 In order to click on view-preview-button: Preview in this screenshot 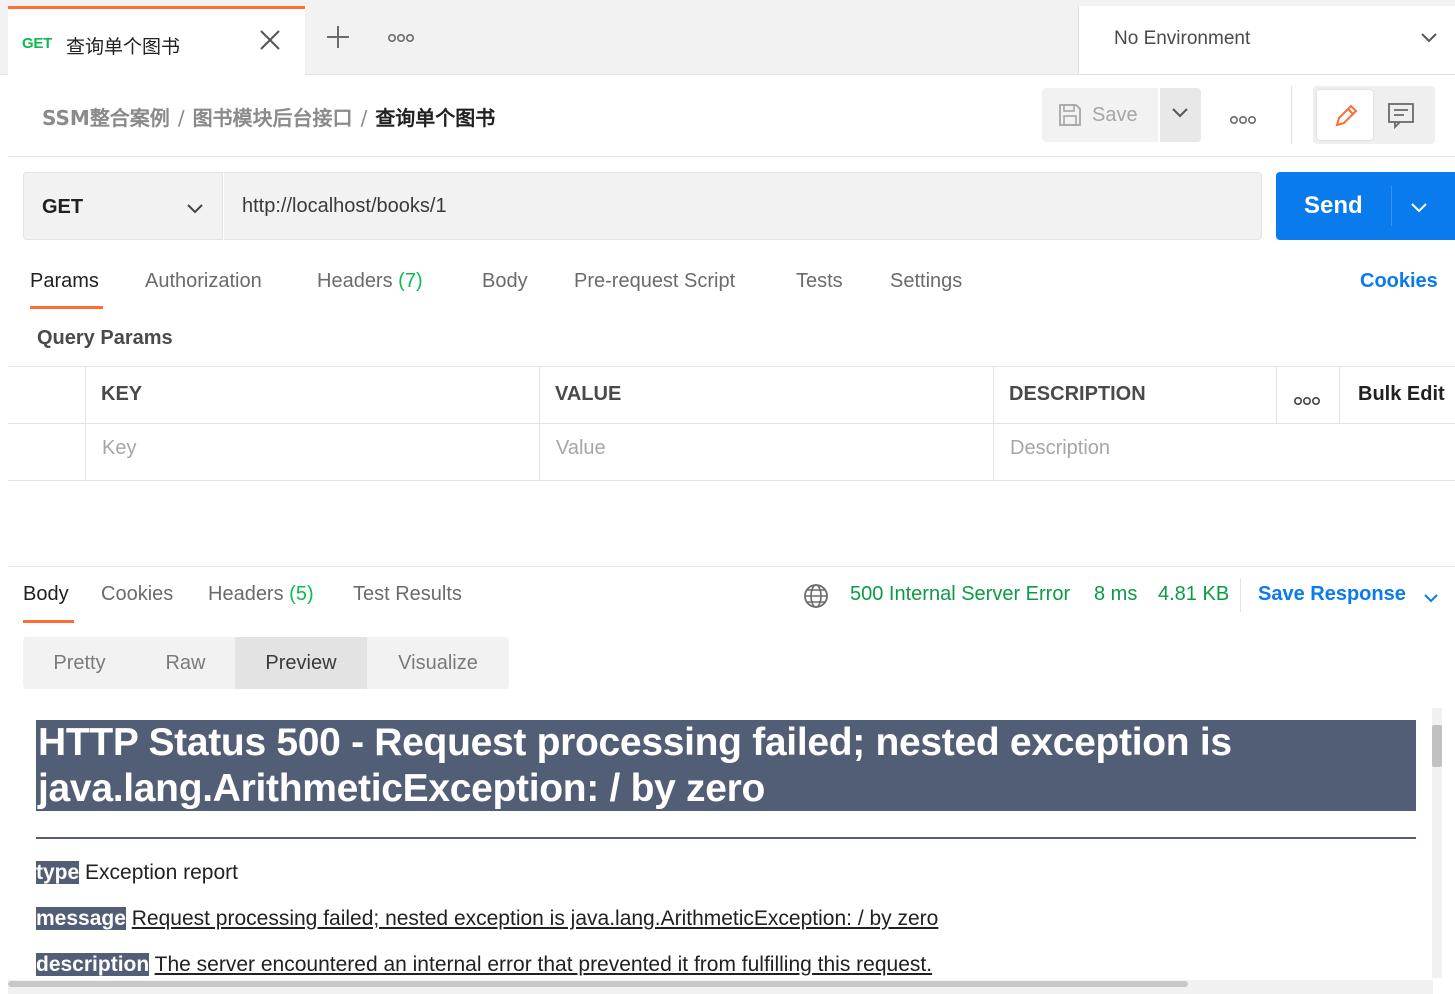, I will do `click(301, 663)`.